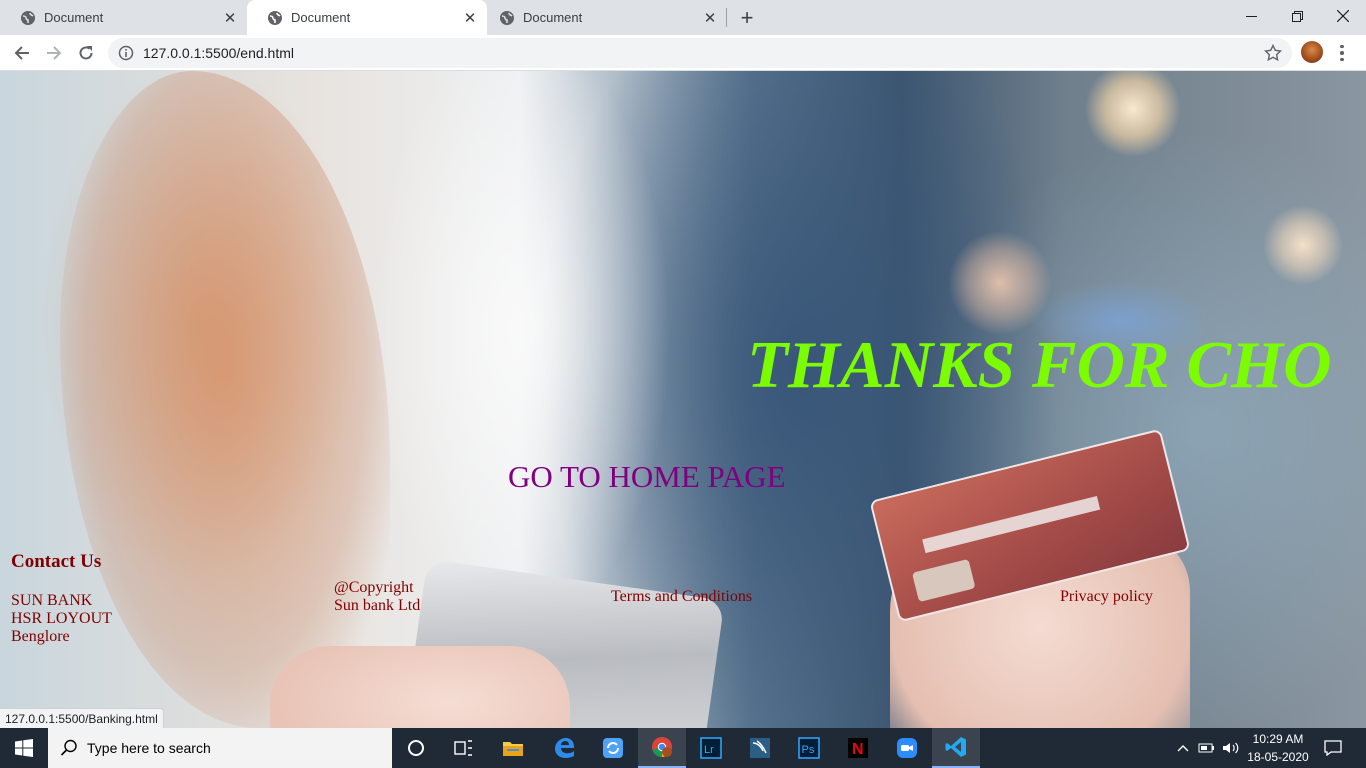 Image resolution: width=1366 pixels, height=768 pixels. I want to click on privacy-link: Privacy policy, so click(1106, 597).